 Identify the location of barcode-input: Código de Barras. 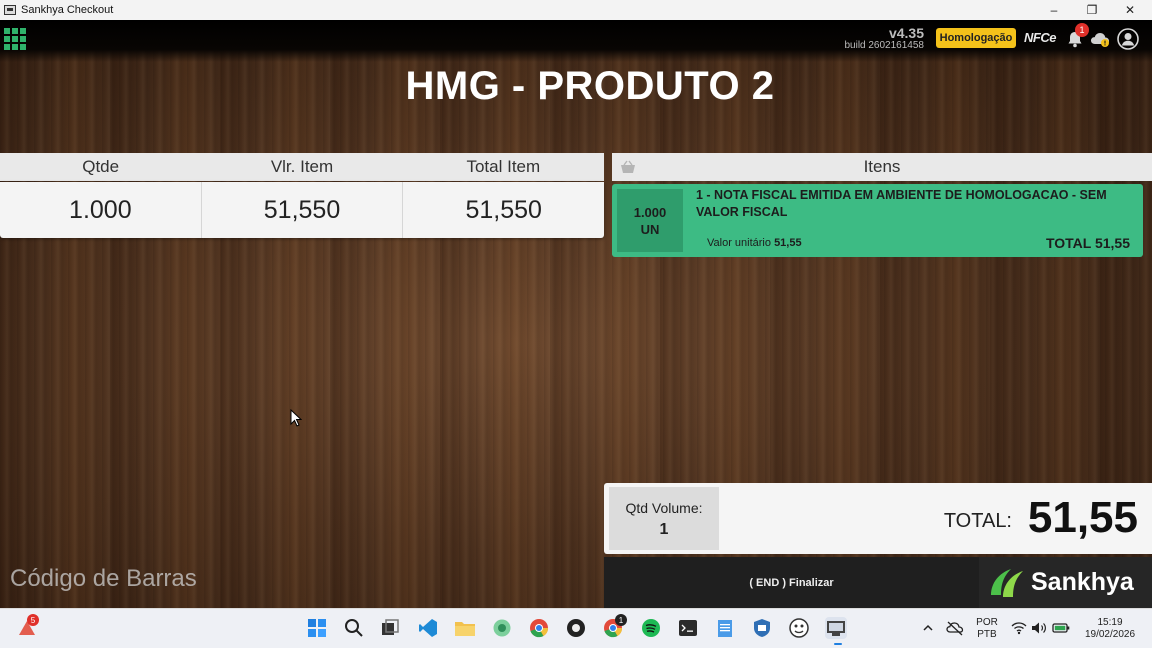
(103, 579).